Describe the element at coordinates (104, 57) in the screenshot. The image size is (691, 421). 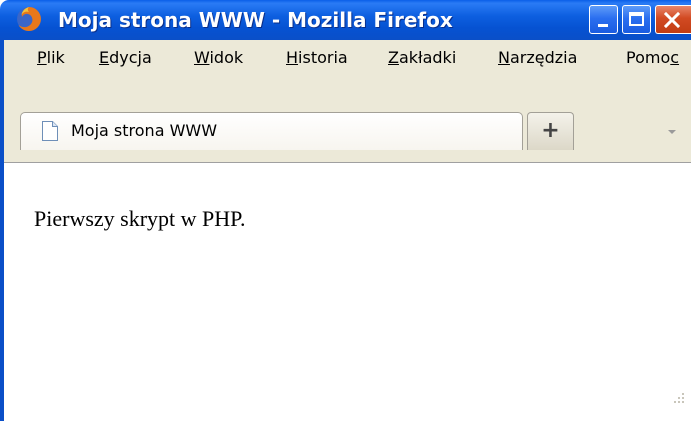
I see `menu-edycja-accesskey: E` at that location.